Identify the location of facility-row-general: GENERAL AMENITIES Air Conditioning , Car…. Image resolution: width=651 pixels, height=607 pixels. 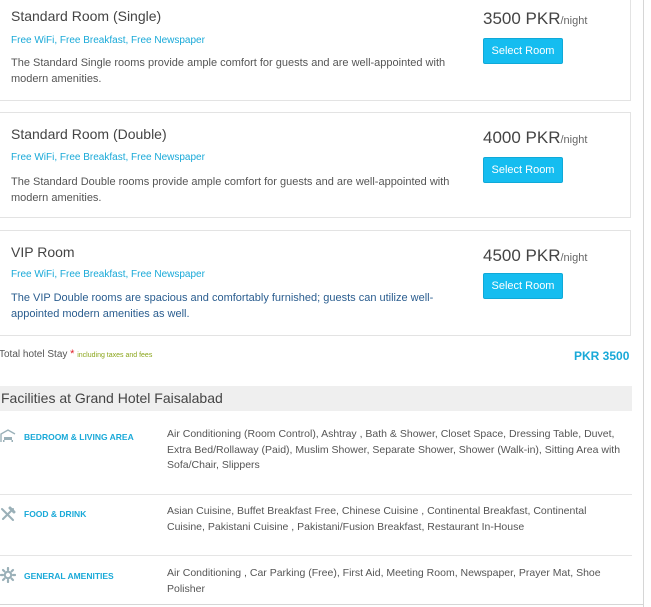
(316, 580).